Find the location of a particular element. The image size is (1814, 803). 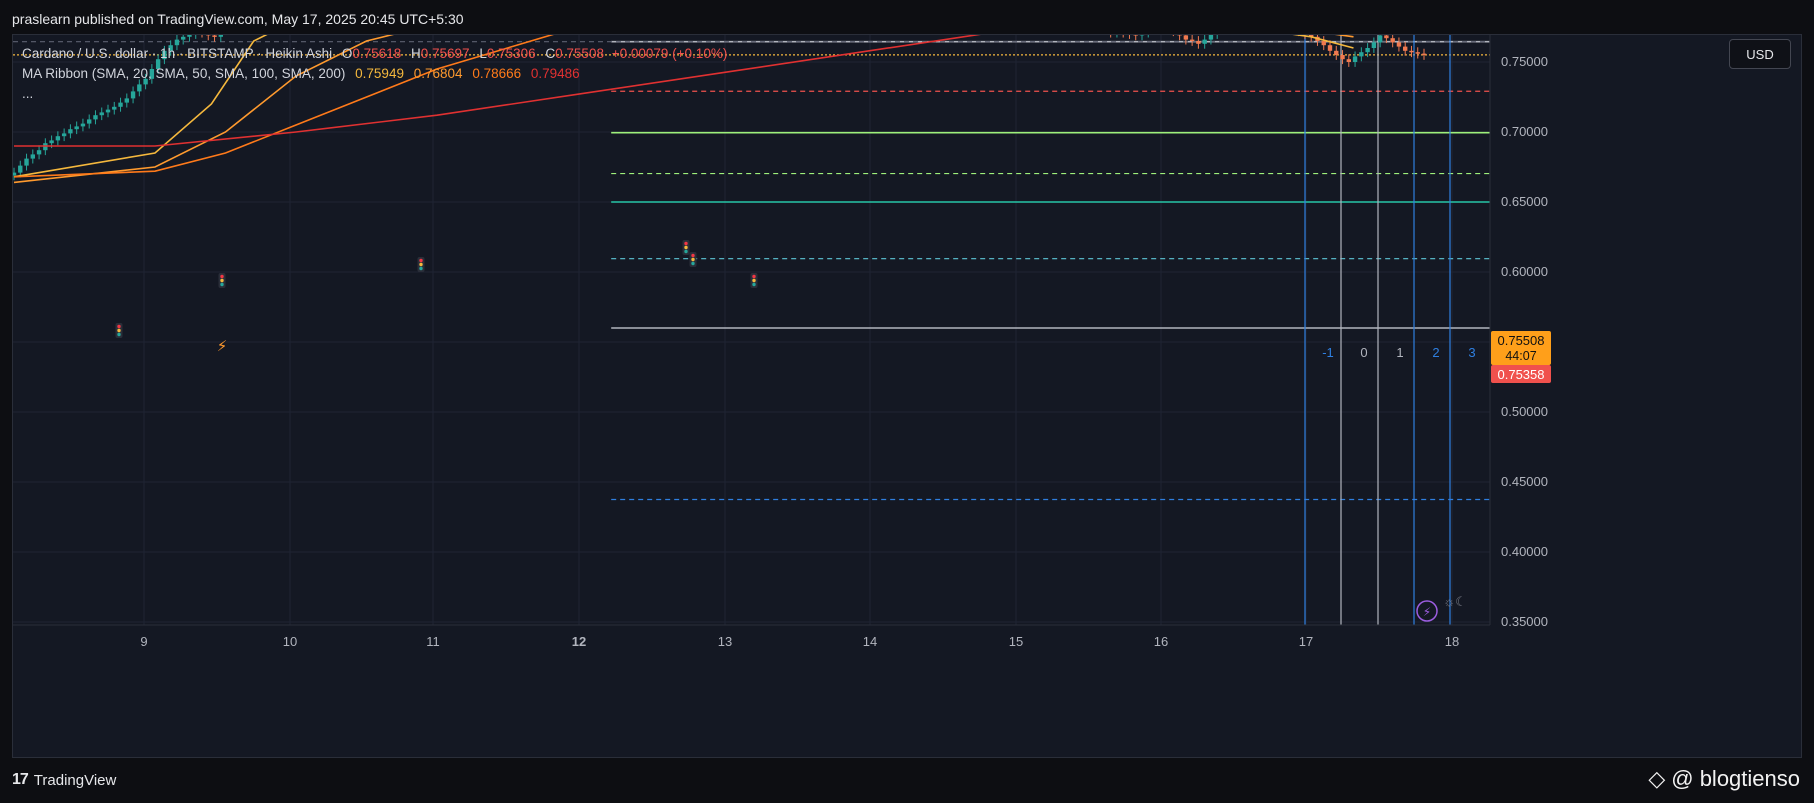

y-tick-label: 0.50000 is located at coordinates (1524, 411).